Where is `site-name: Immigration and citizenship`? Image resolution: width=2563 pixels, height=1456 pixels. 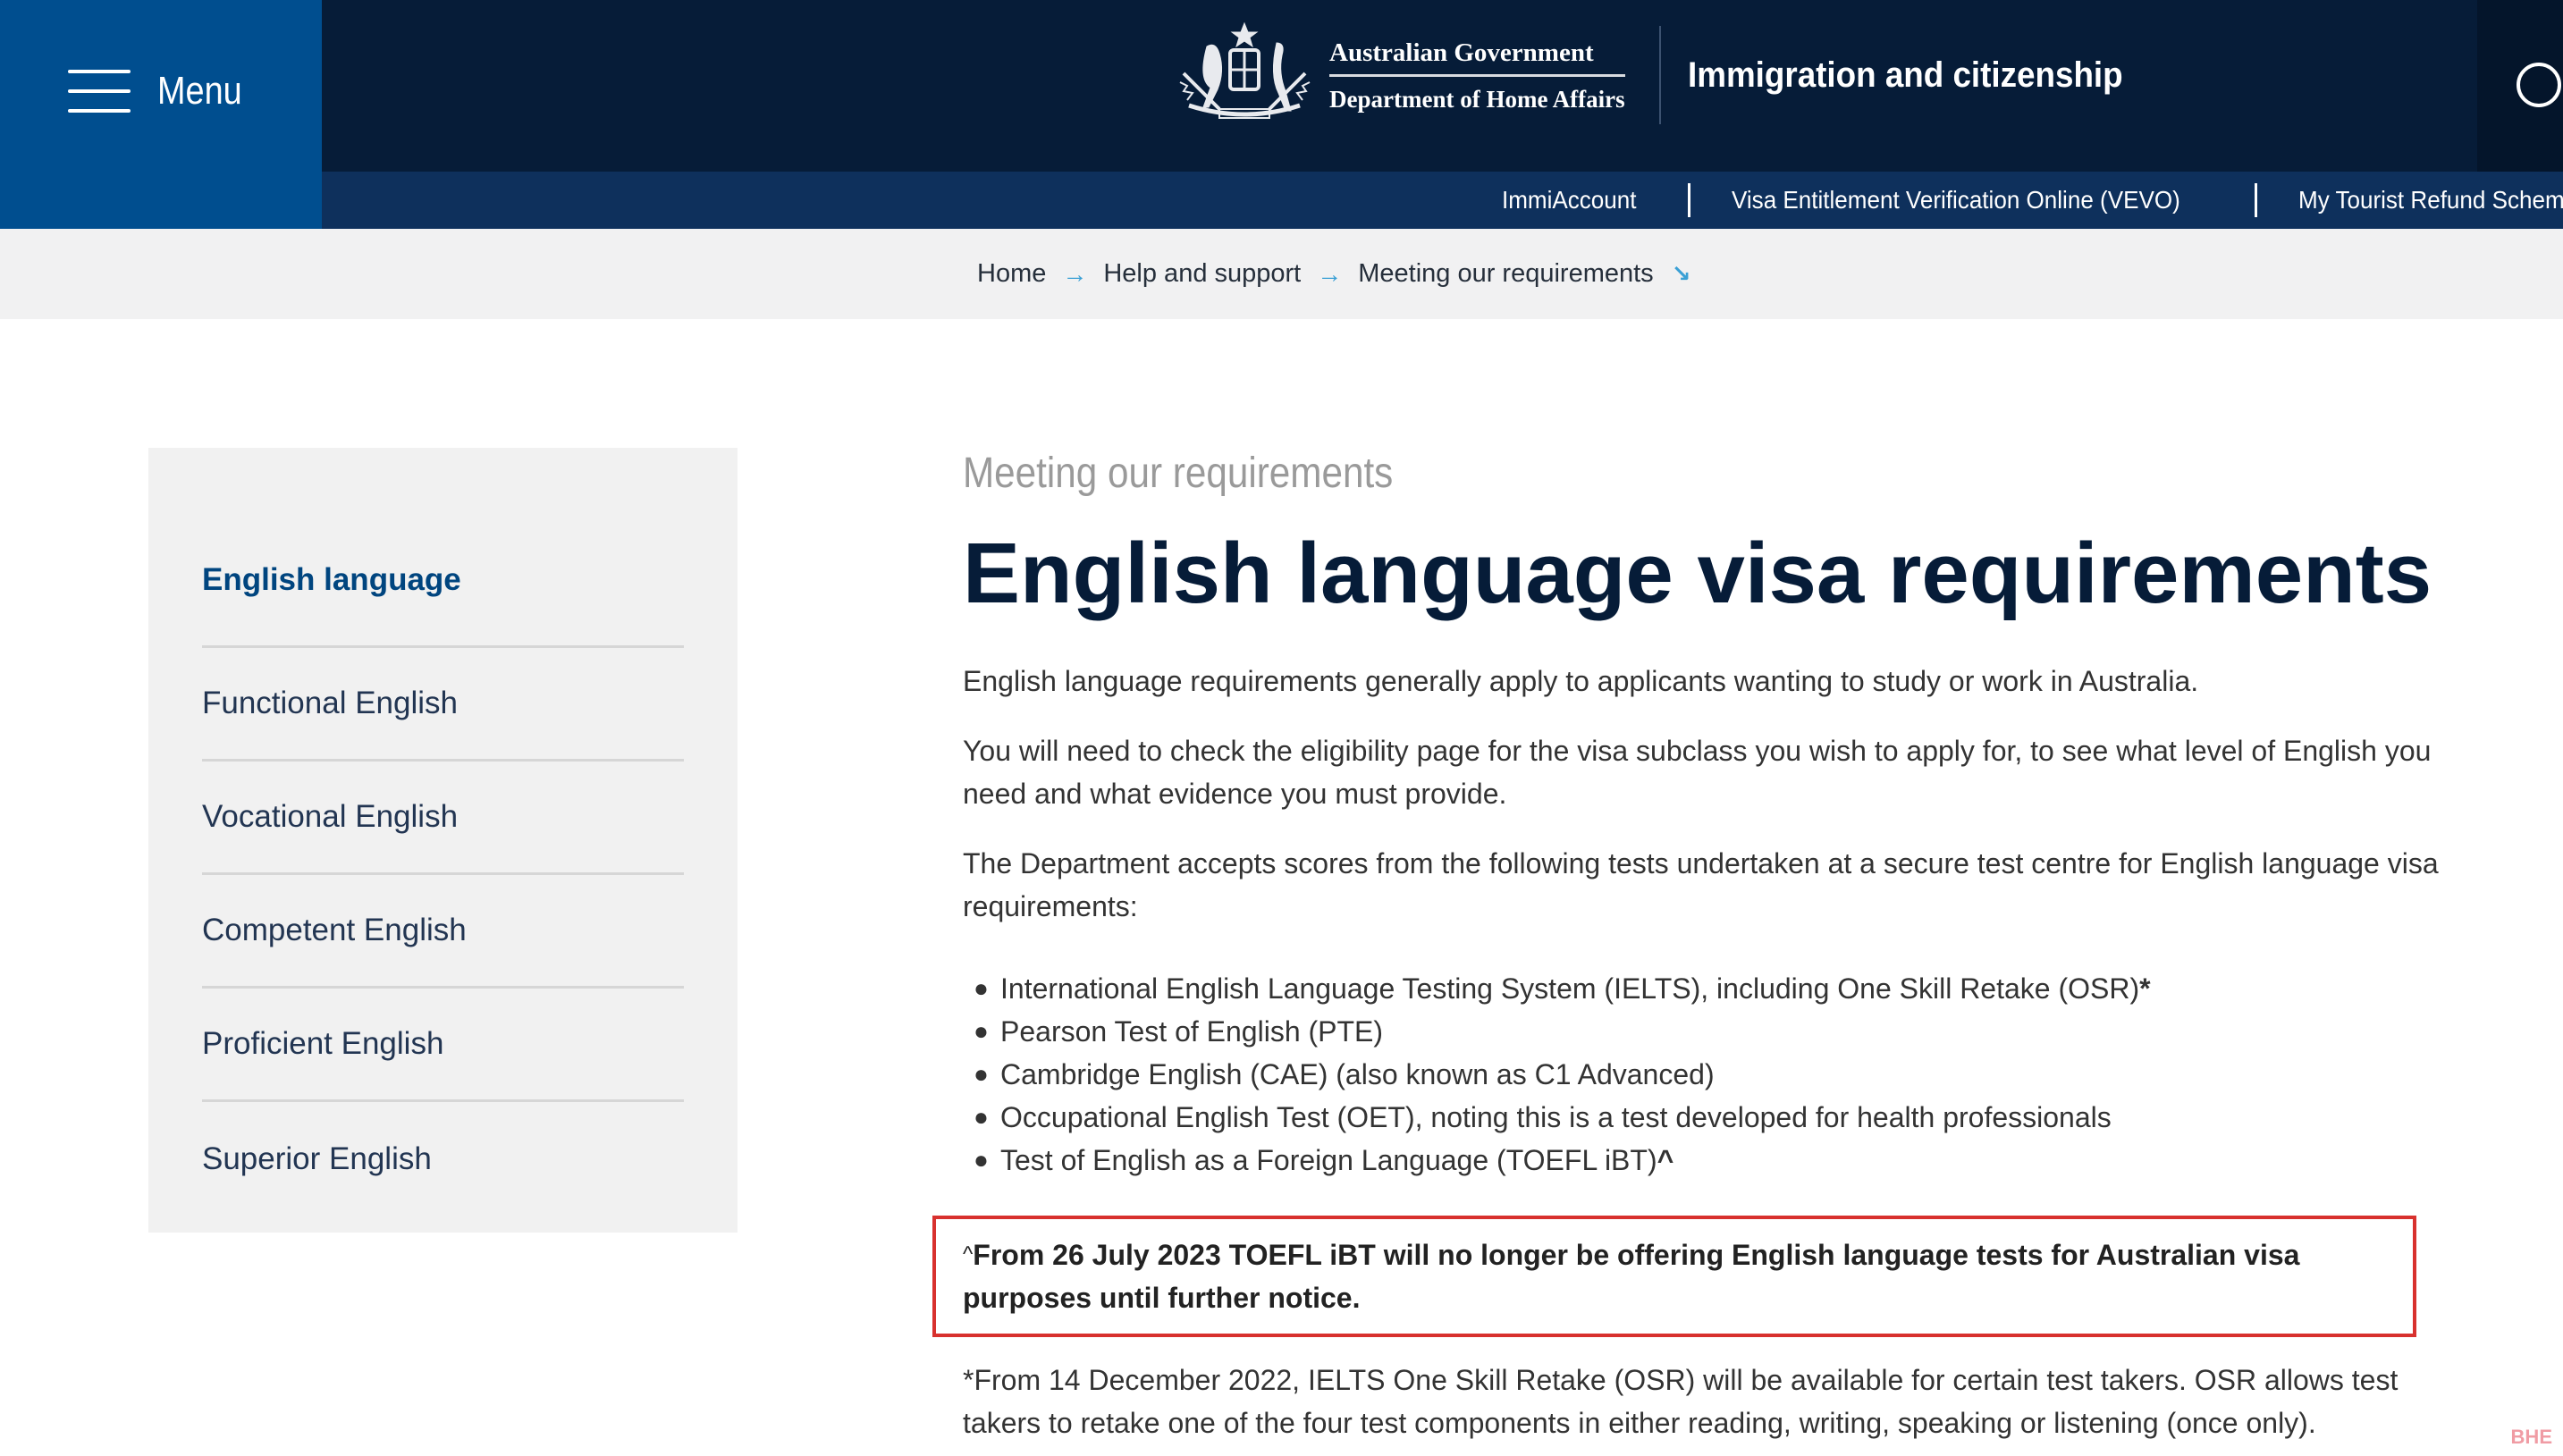
site-name: Immigration and citizenship is located at coordinates (1905, 75).